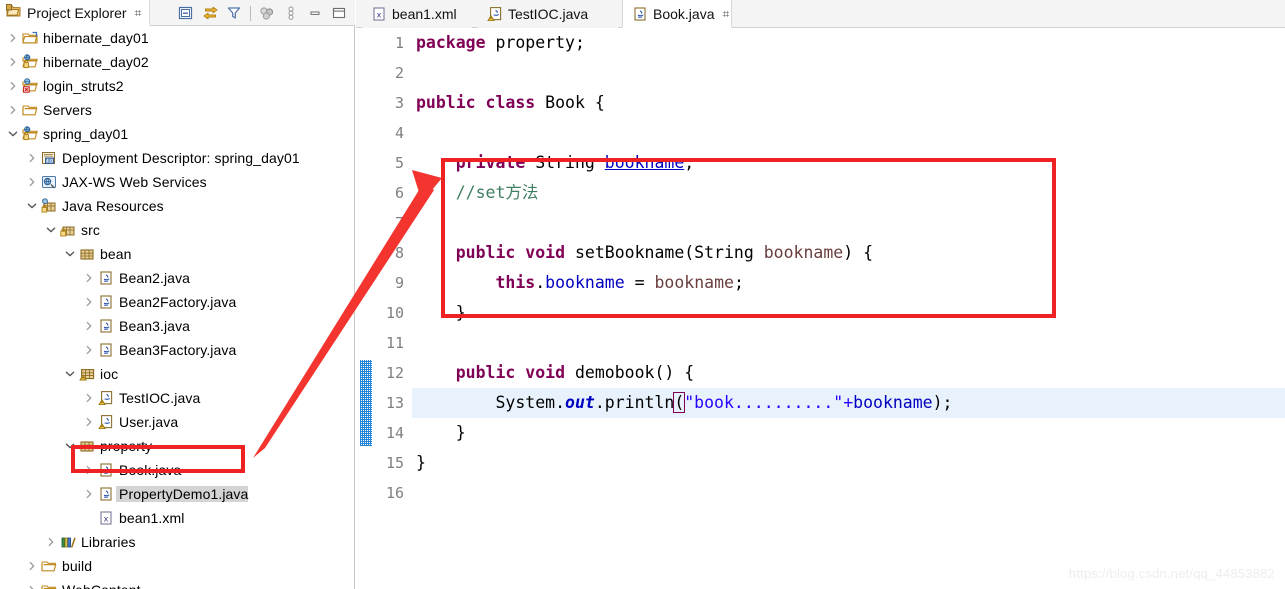 The width and height of the screenshot is (1285, 589). I want to click on code-line-12: public void demobook() {, so click(848, 373).